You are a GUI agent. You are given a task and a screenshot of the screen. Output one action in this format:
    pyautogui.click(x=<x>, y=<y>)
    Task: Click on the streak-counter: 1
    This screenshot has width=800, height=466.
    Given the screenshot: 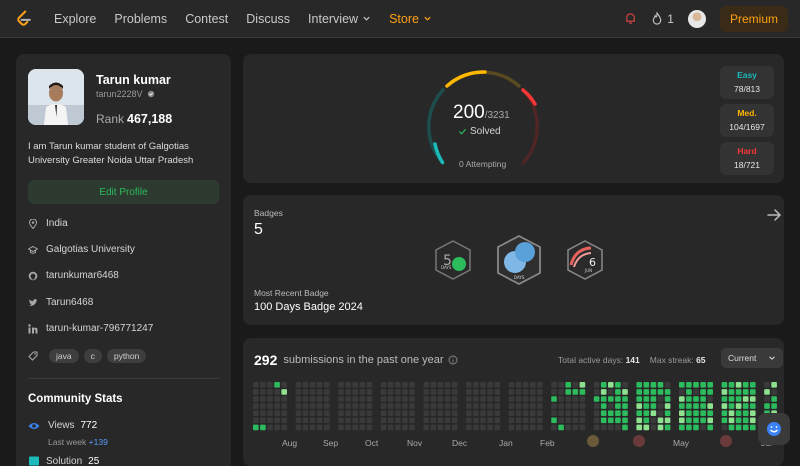 What is the action you would take?
    pyautogui.click(x=662, y=19)
    